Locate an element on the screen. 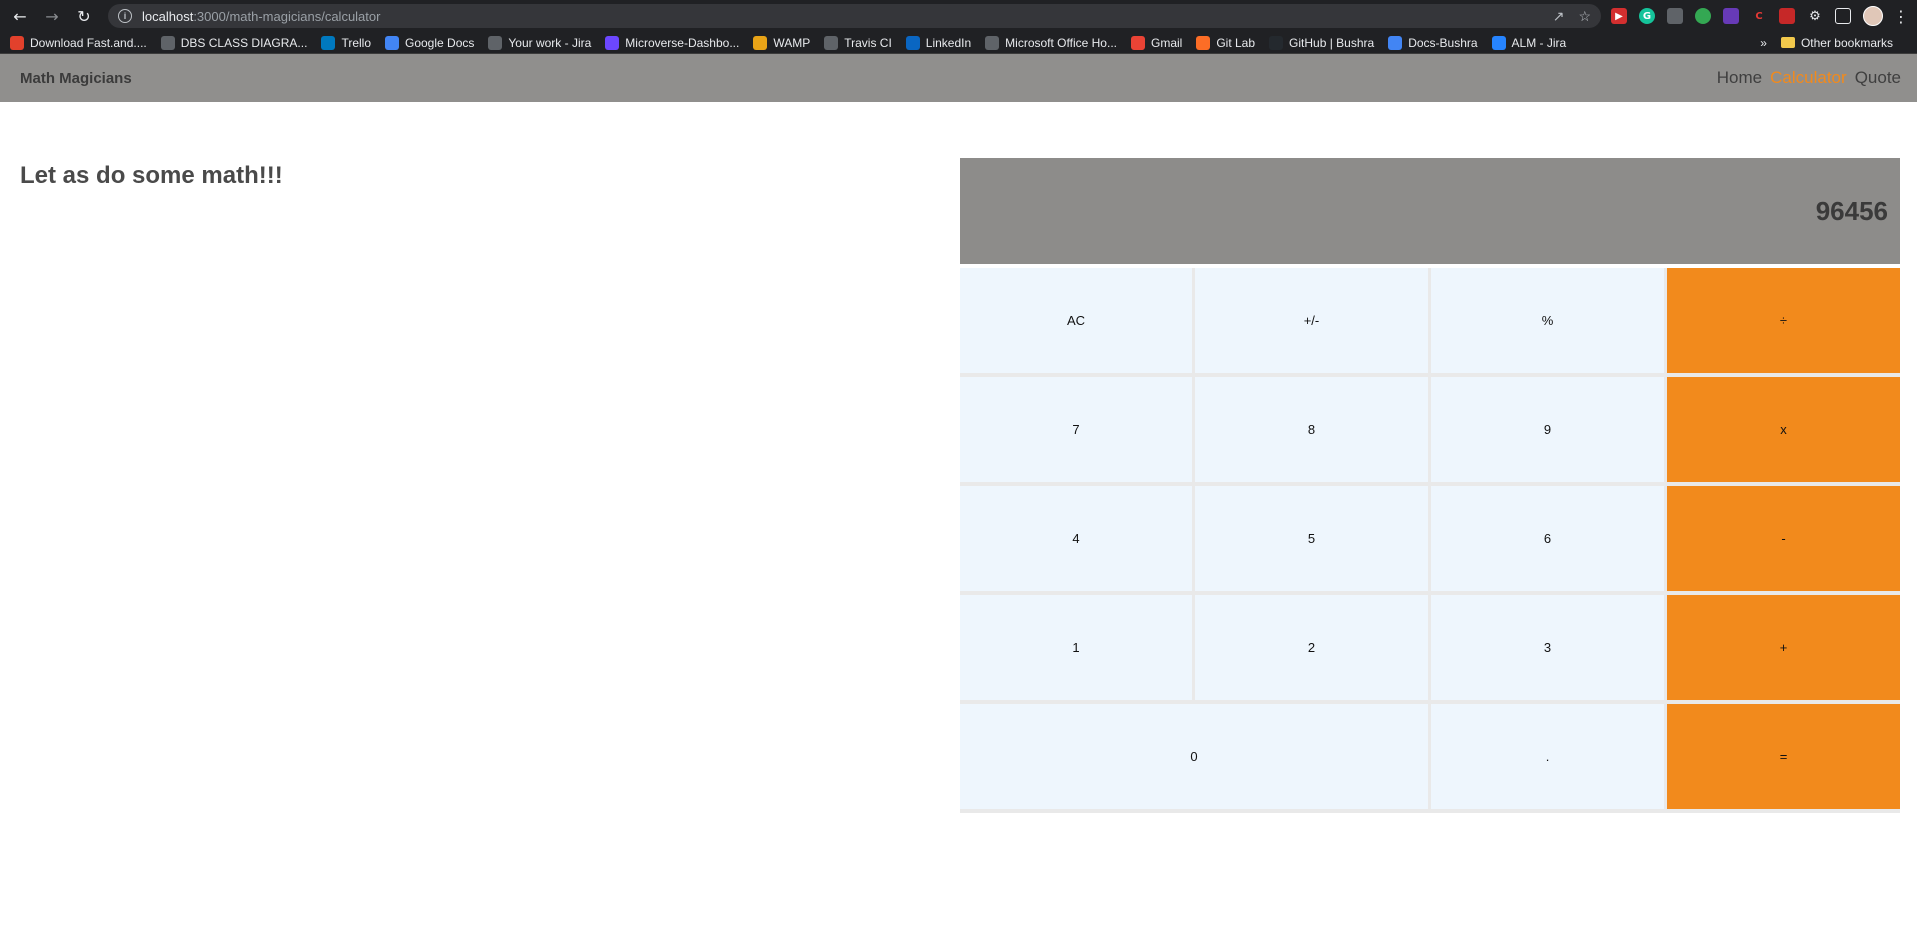  other-bookmarks-label: Other bookmarks is located at coordinates (1846, 42).